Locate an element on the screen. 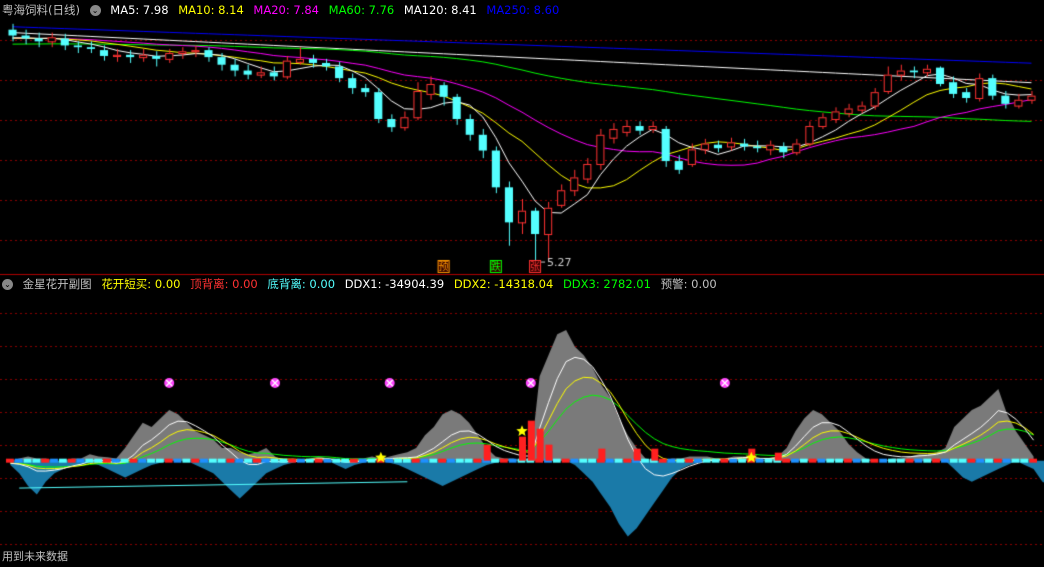 Image resolution: width=1044 pixels, height=567 pixels. i1-label: 花开短买: 0.00 is located at coordinates (141, 284).